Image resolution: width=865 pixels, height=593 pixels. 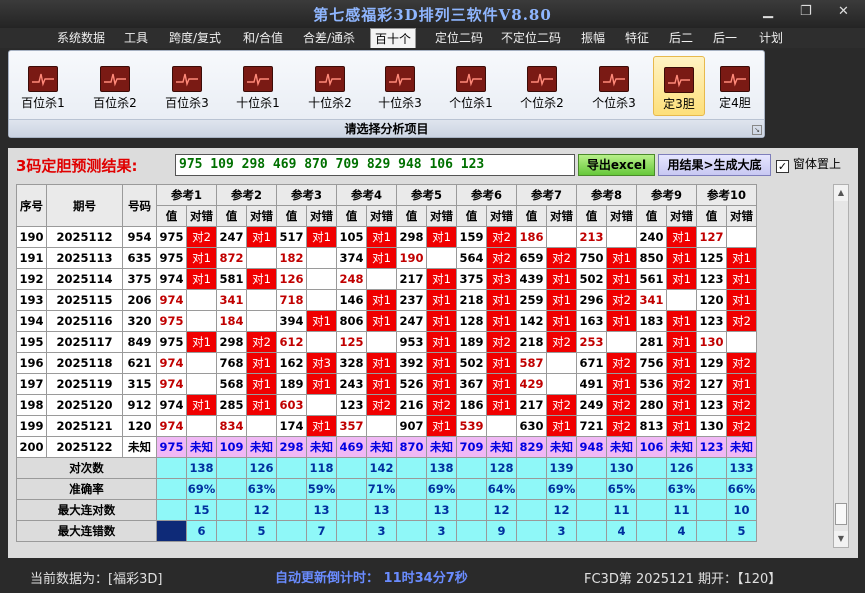 I want to click on menu-item: 百十个, so click(x=393, y=38).